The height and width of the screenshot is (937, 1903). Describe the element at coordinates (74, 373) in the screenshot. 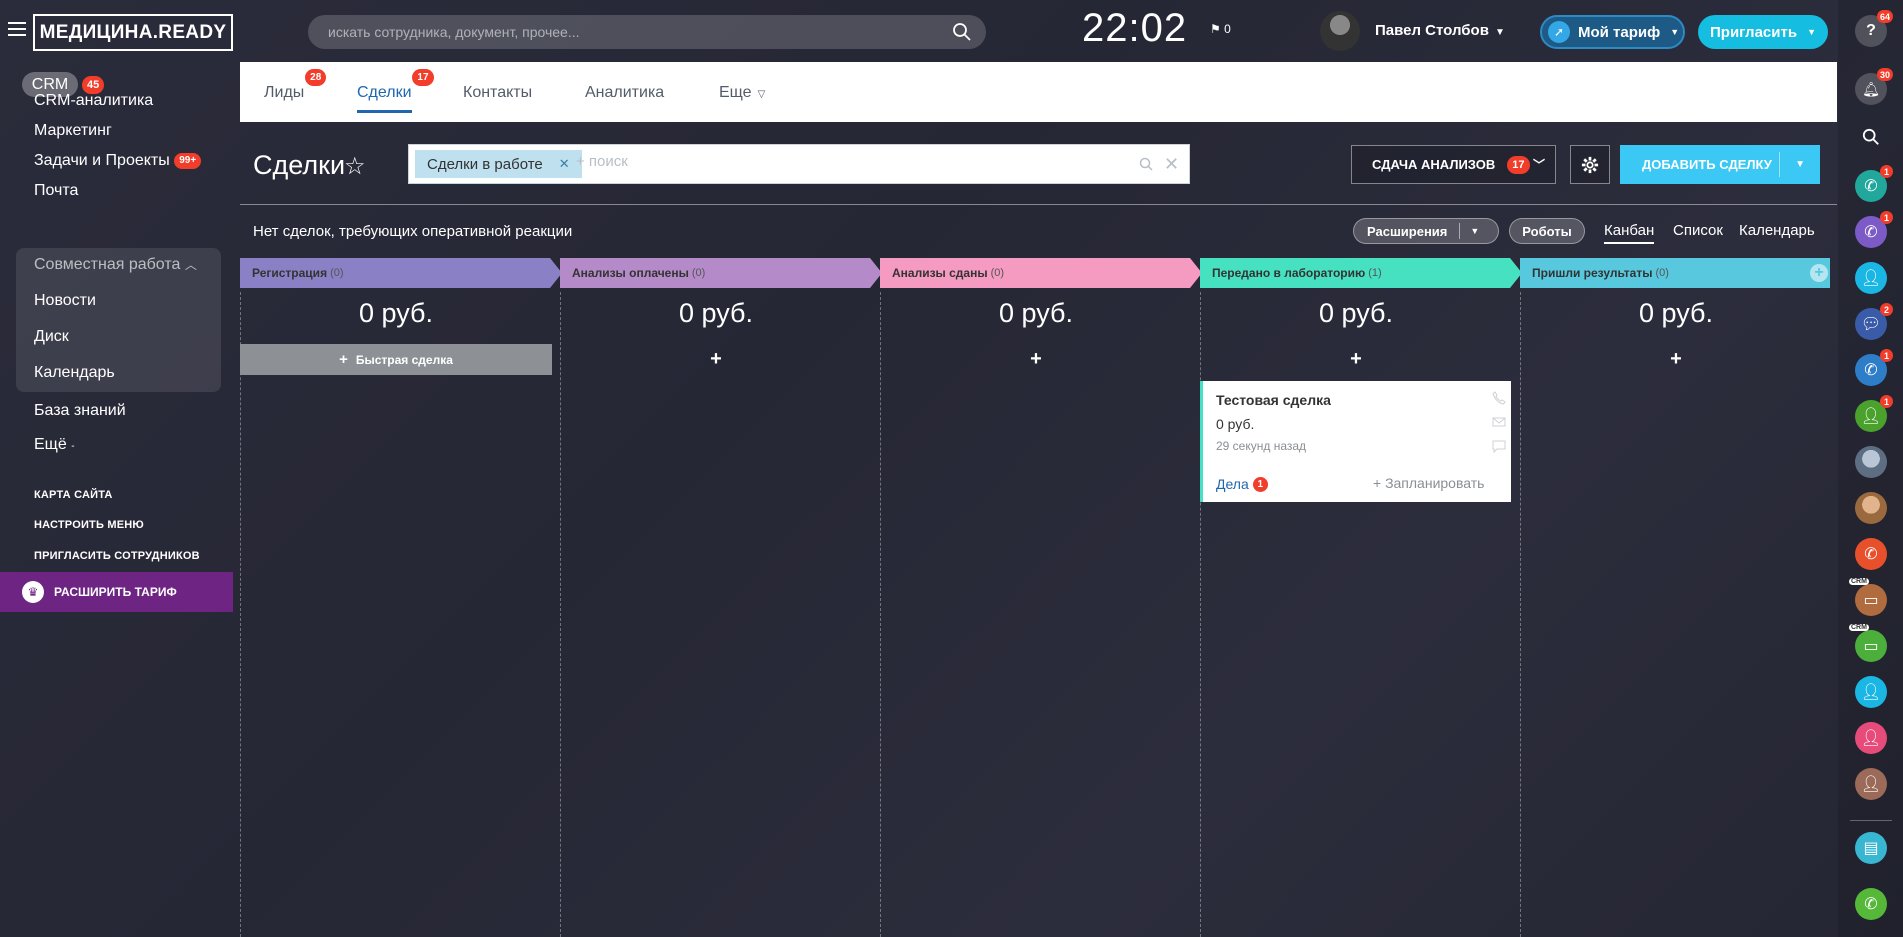

I see `sidebar-item-calendar: Календарь` at that location.